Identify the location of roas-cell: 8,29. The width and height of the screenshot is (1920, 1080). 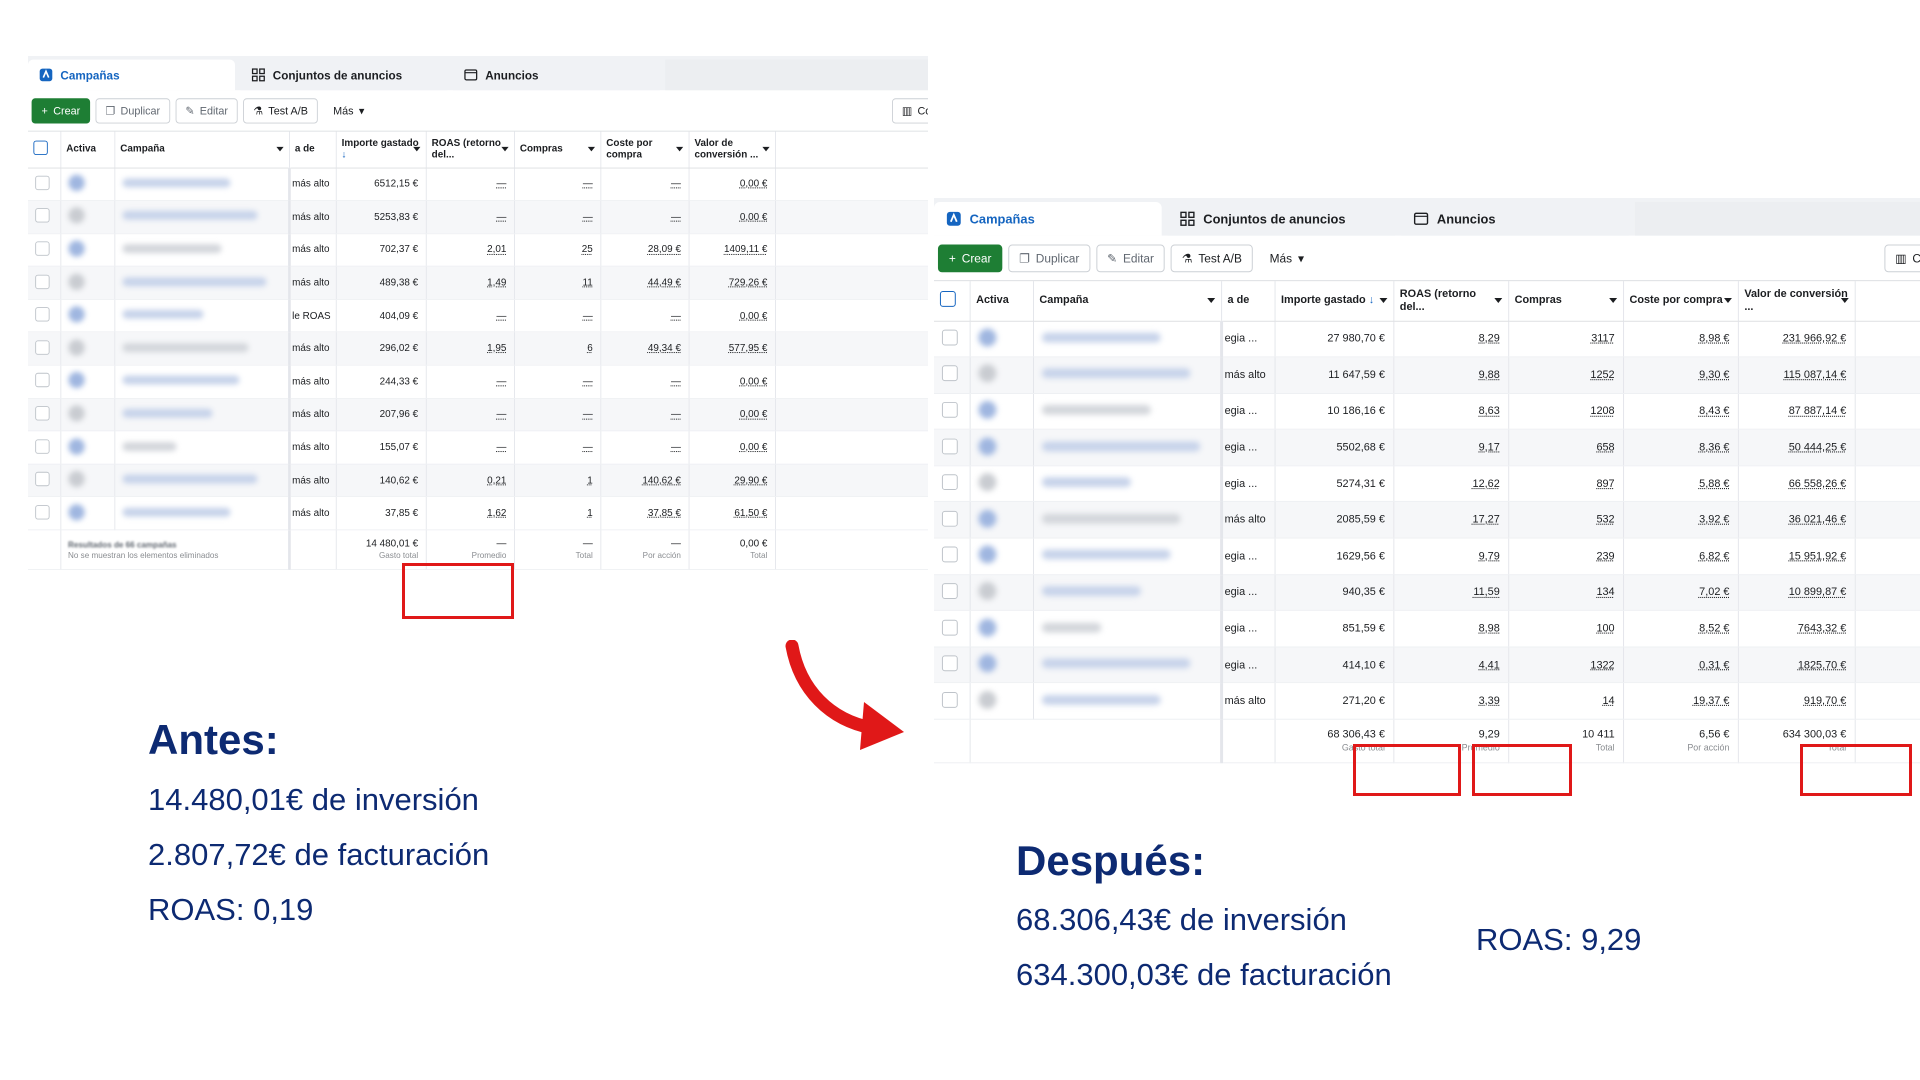
(1451, 339).